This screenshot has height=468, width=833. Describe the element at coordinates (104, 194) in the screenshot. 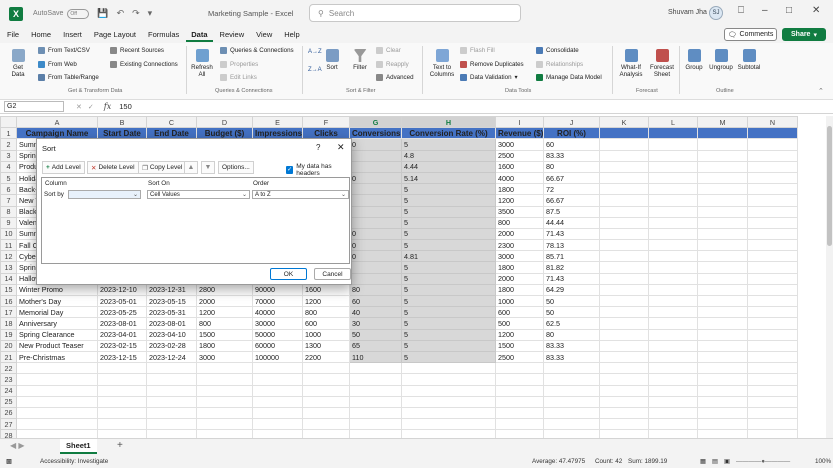

I see `sort-by-column-select: ⌄` at that location.